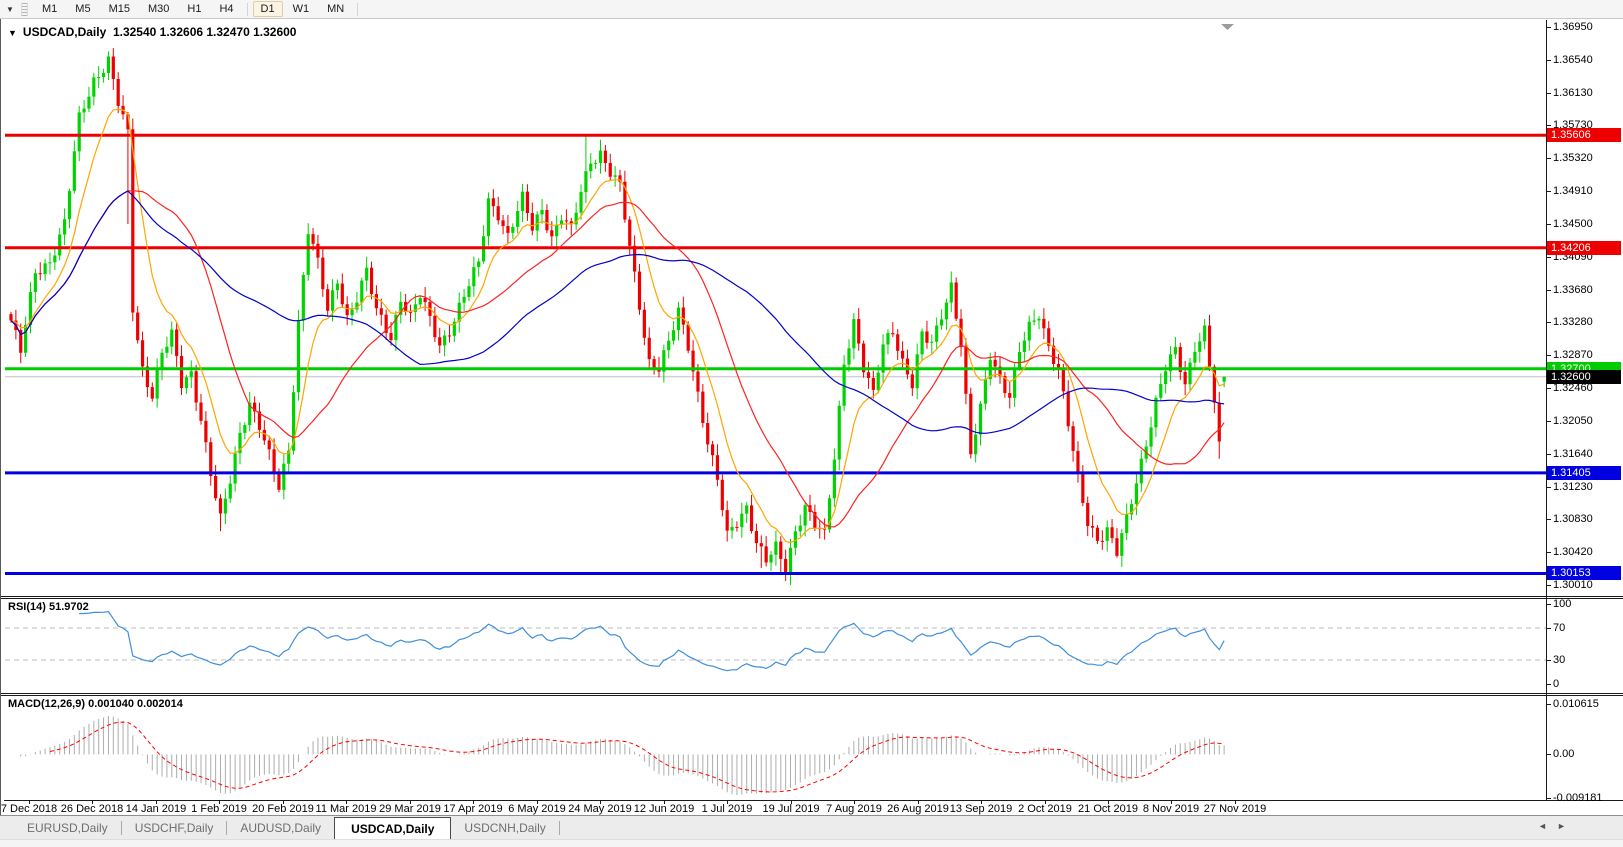 The width and height of the screenshot is (1623, 847). Describe the element at coordinates (1573, 191) in the screenshot. I see `price-tick-label: 1.34910` at that location.